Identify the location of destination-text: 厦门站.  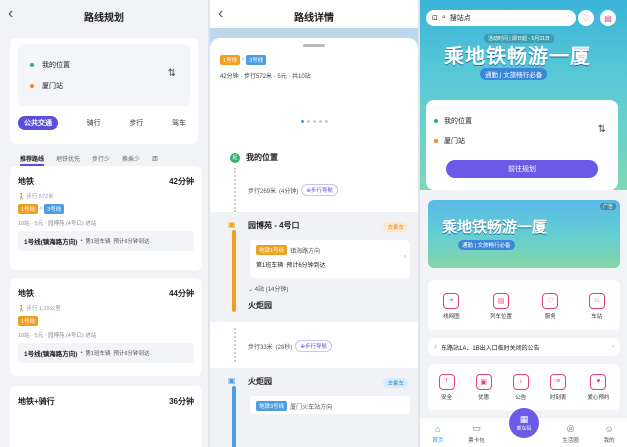
(52, 86).